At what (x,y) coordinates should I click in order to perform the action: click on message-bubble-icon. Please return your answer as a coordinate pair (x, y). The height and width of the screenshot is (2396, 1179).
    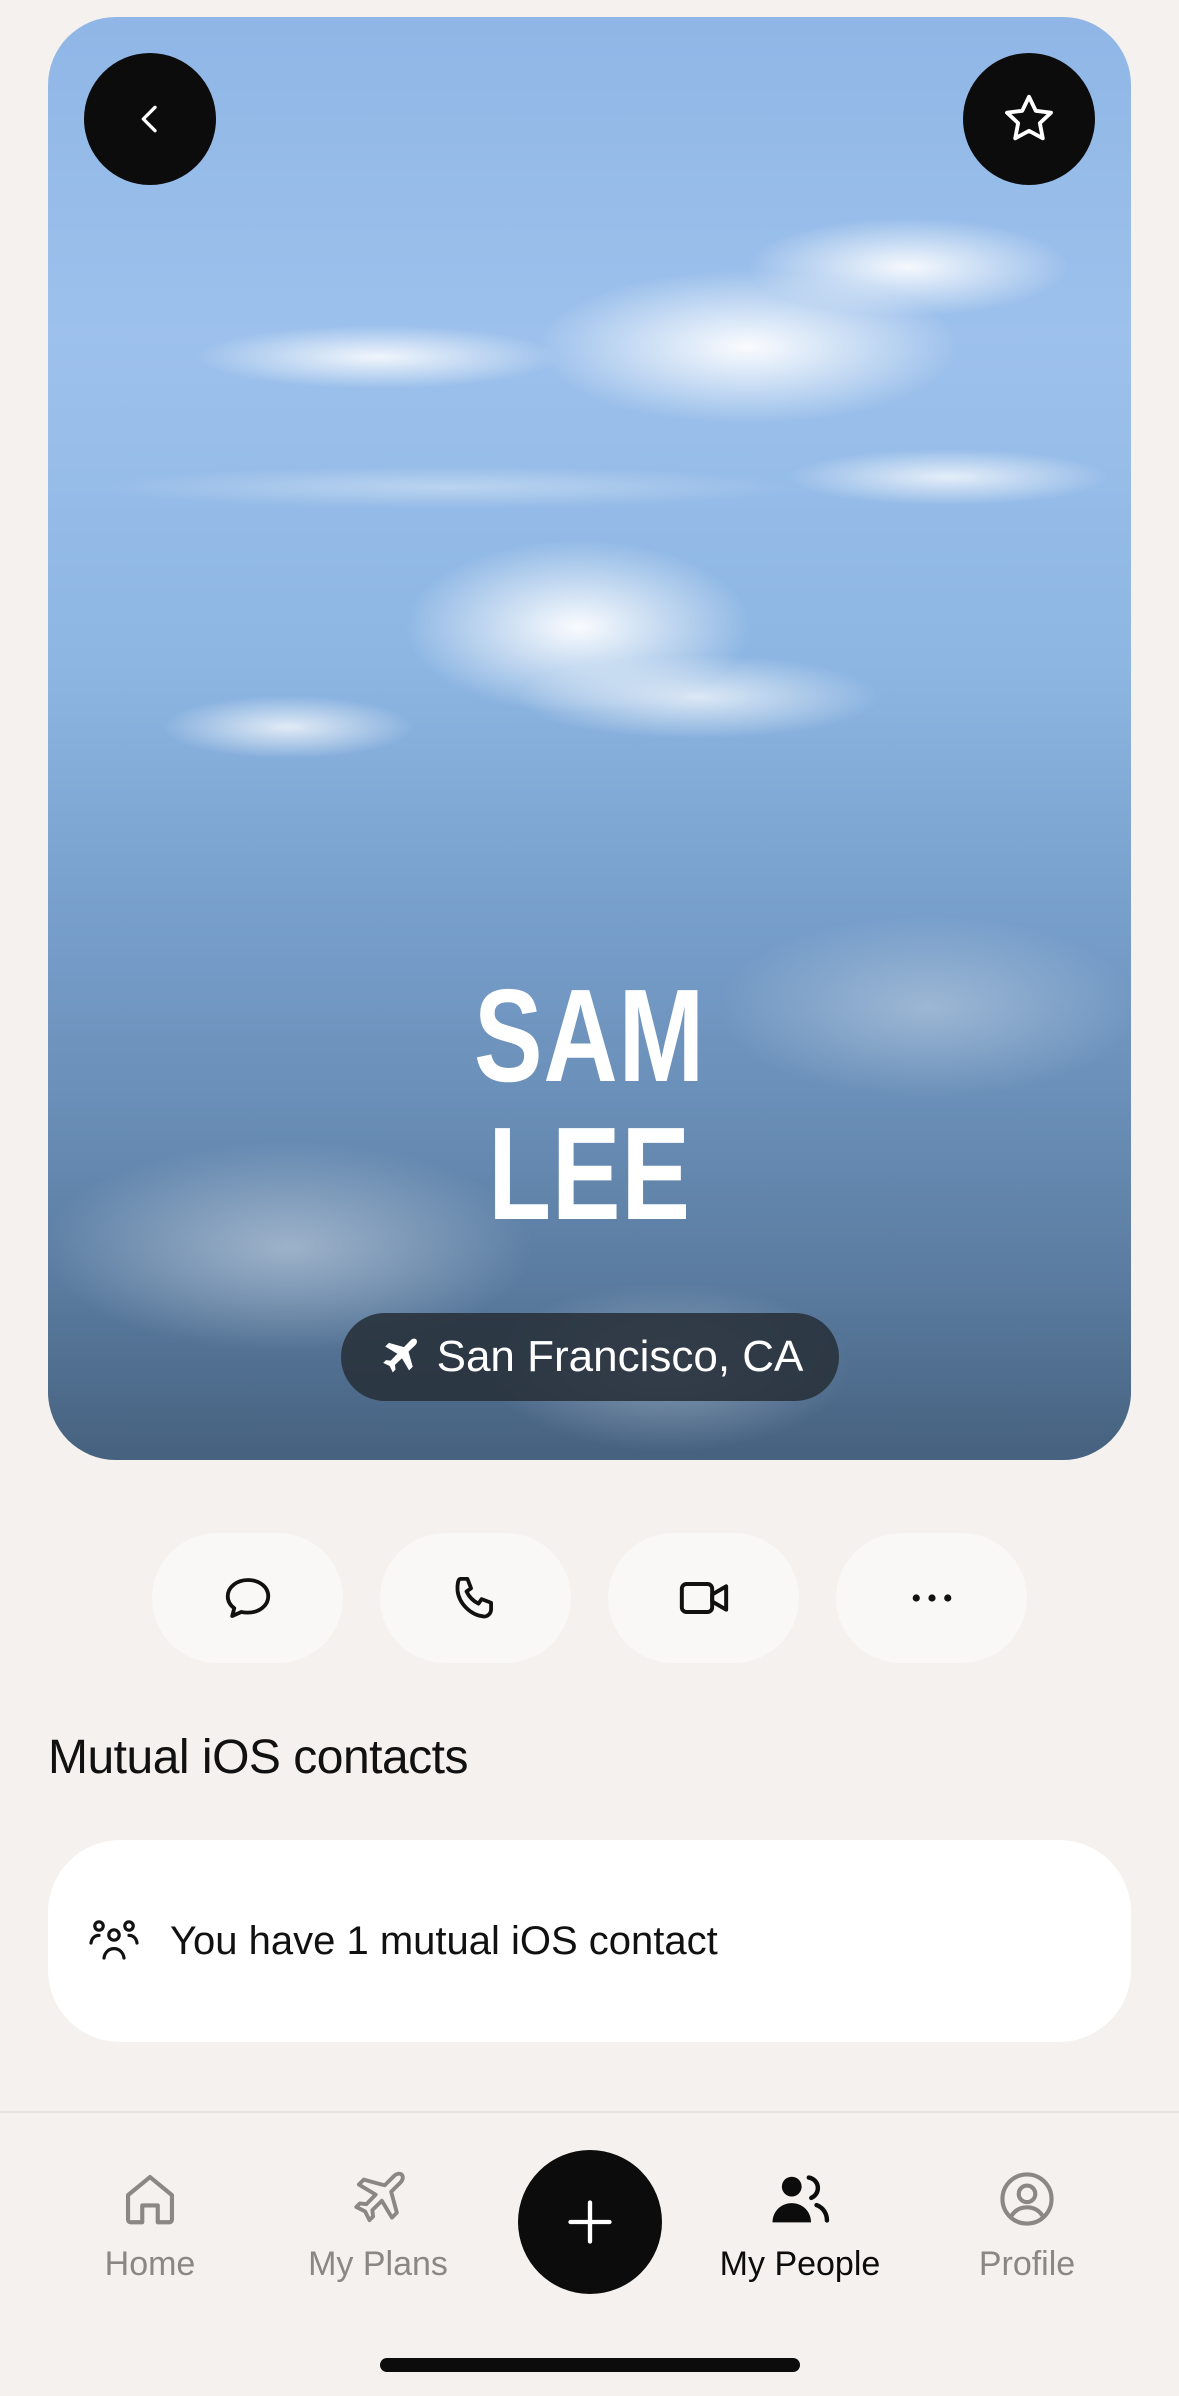
    Looking at the image, I should click on (248, 1598).